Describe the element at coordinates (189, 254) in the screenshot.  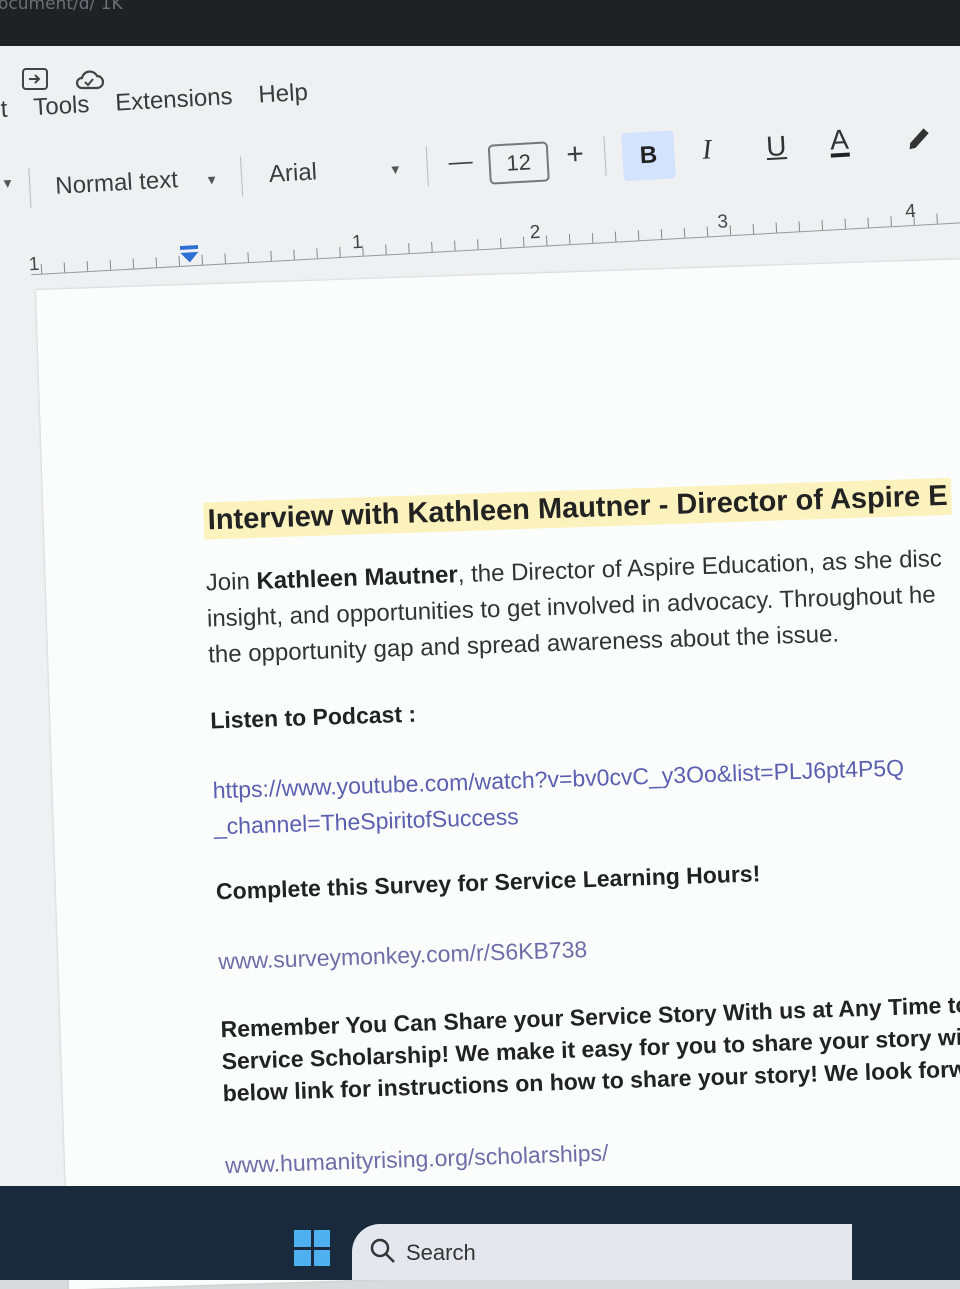
I see `indent-marker-icon` at that location.